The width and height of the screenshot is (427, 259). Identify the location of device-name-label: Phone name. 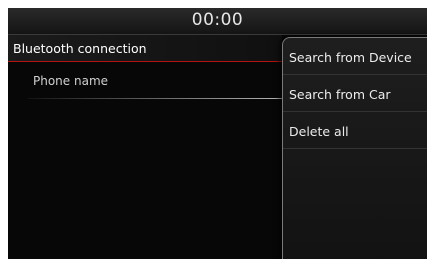
(71, 81).